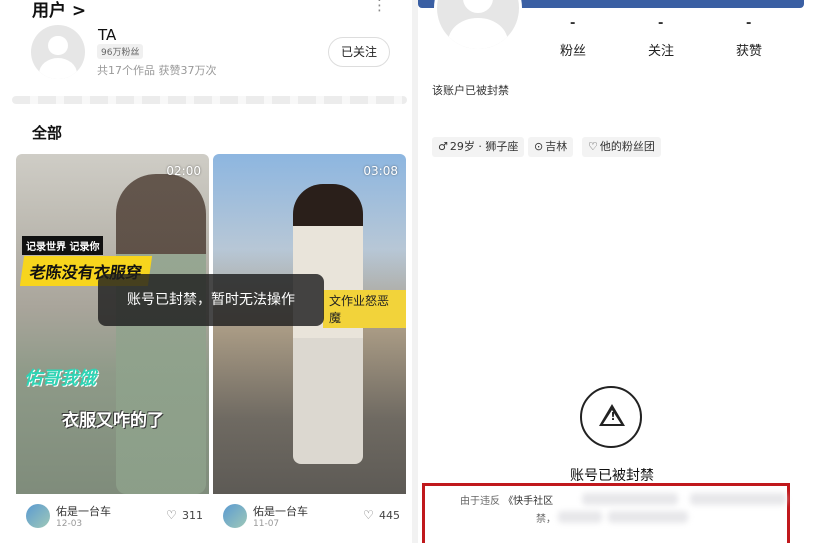 Image resolution: width=837 pixels, height=543 pixels. What do you see at coordinates (480, 501) in the screenshot?
I see `notice-prefix: 由于违反` at bounding box center [480, 501].